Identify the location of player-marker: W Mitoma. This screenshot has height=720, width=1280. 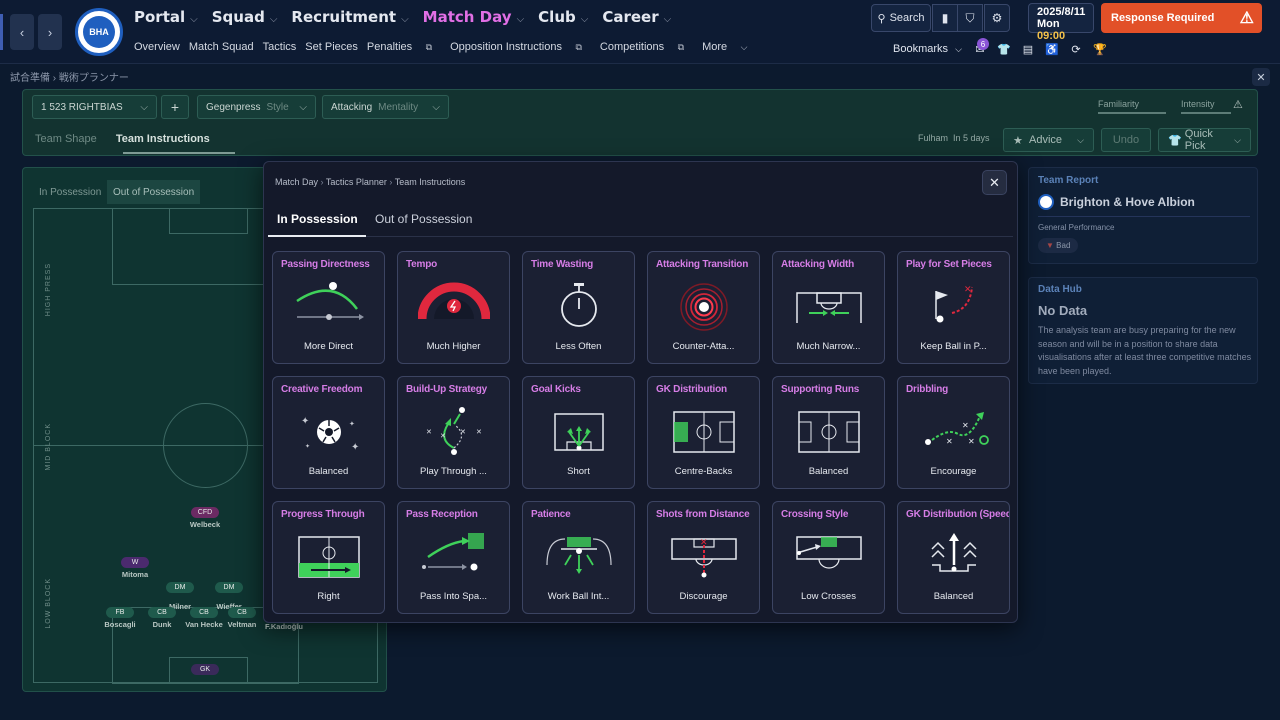
(135, 568).